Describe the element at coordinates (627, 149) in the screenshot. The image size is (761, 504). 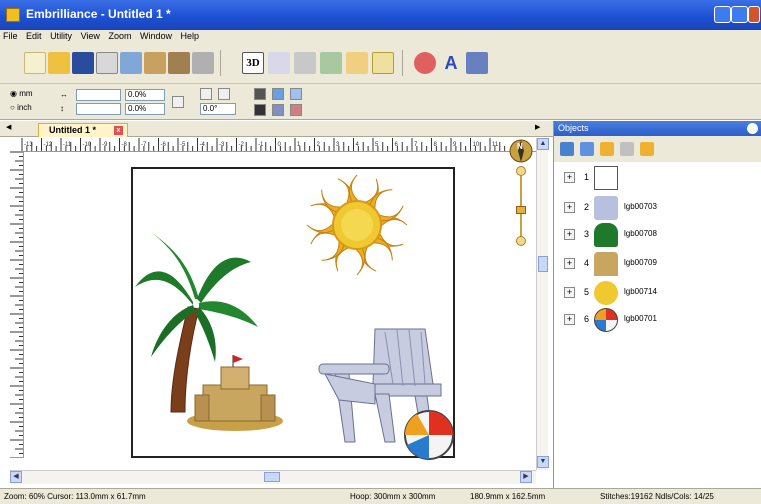
I see `ungroup-icon` at that location.